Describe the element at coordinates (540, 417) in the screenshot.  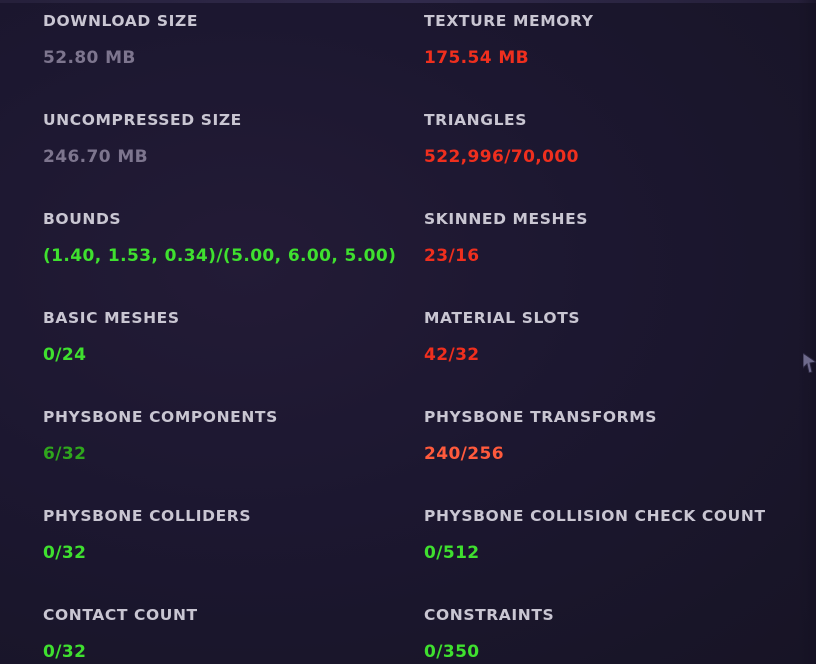
I see `stat-label: PHYSBONE TRANSFORMS` at that location.